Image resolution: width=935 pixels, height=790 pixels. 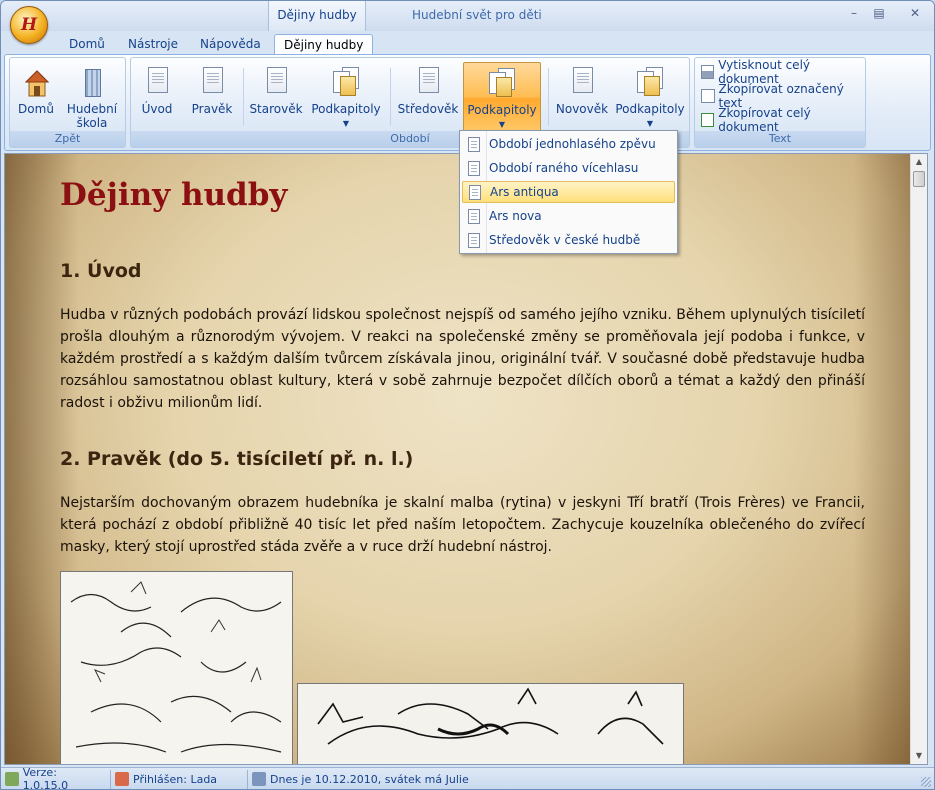 I want to click on domu-label: Domů, so click(x=36, y=109).